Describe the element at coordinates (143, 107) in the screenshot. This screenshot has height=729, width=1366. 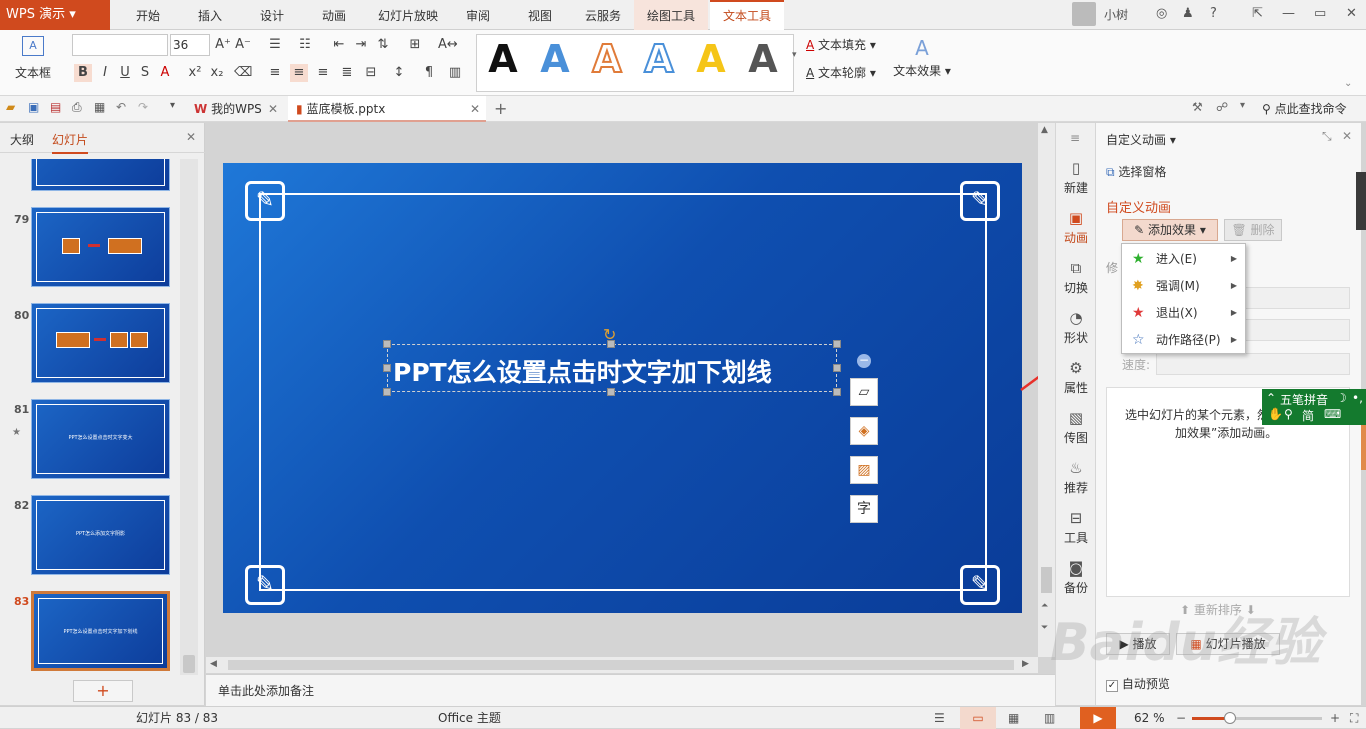
I see `redo-icon: ↷` at that location.